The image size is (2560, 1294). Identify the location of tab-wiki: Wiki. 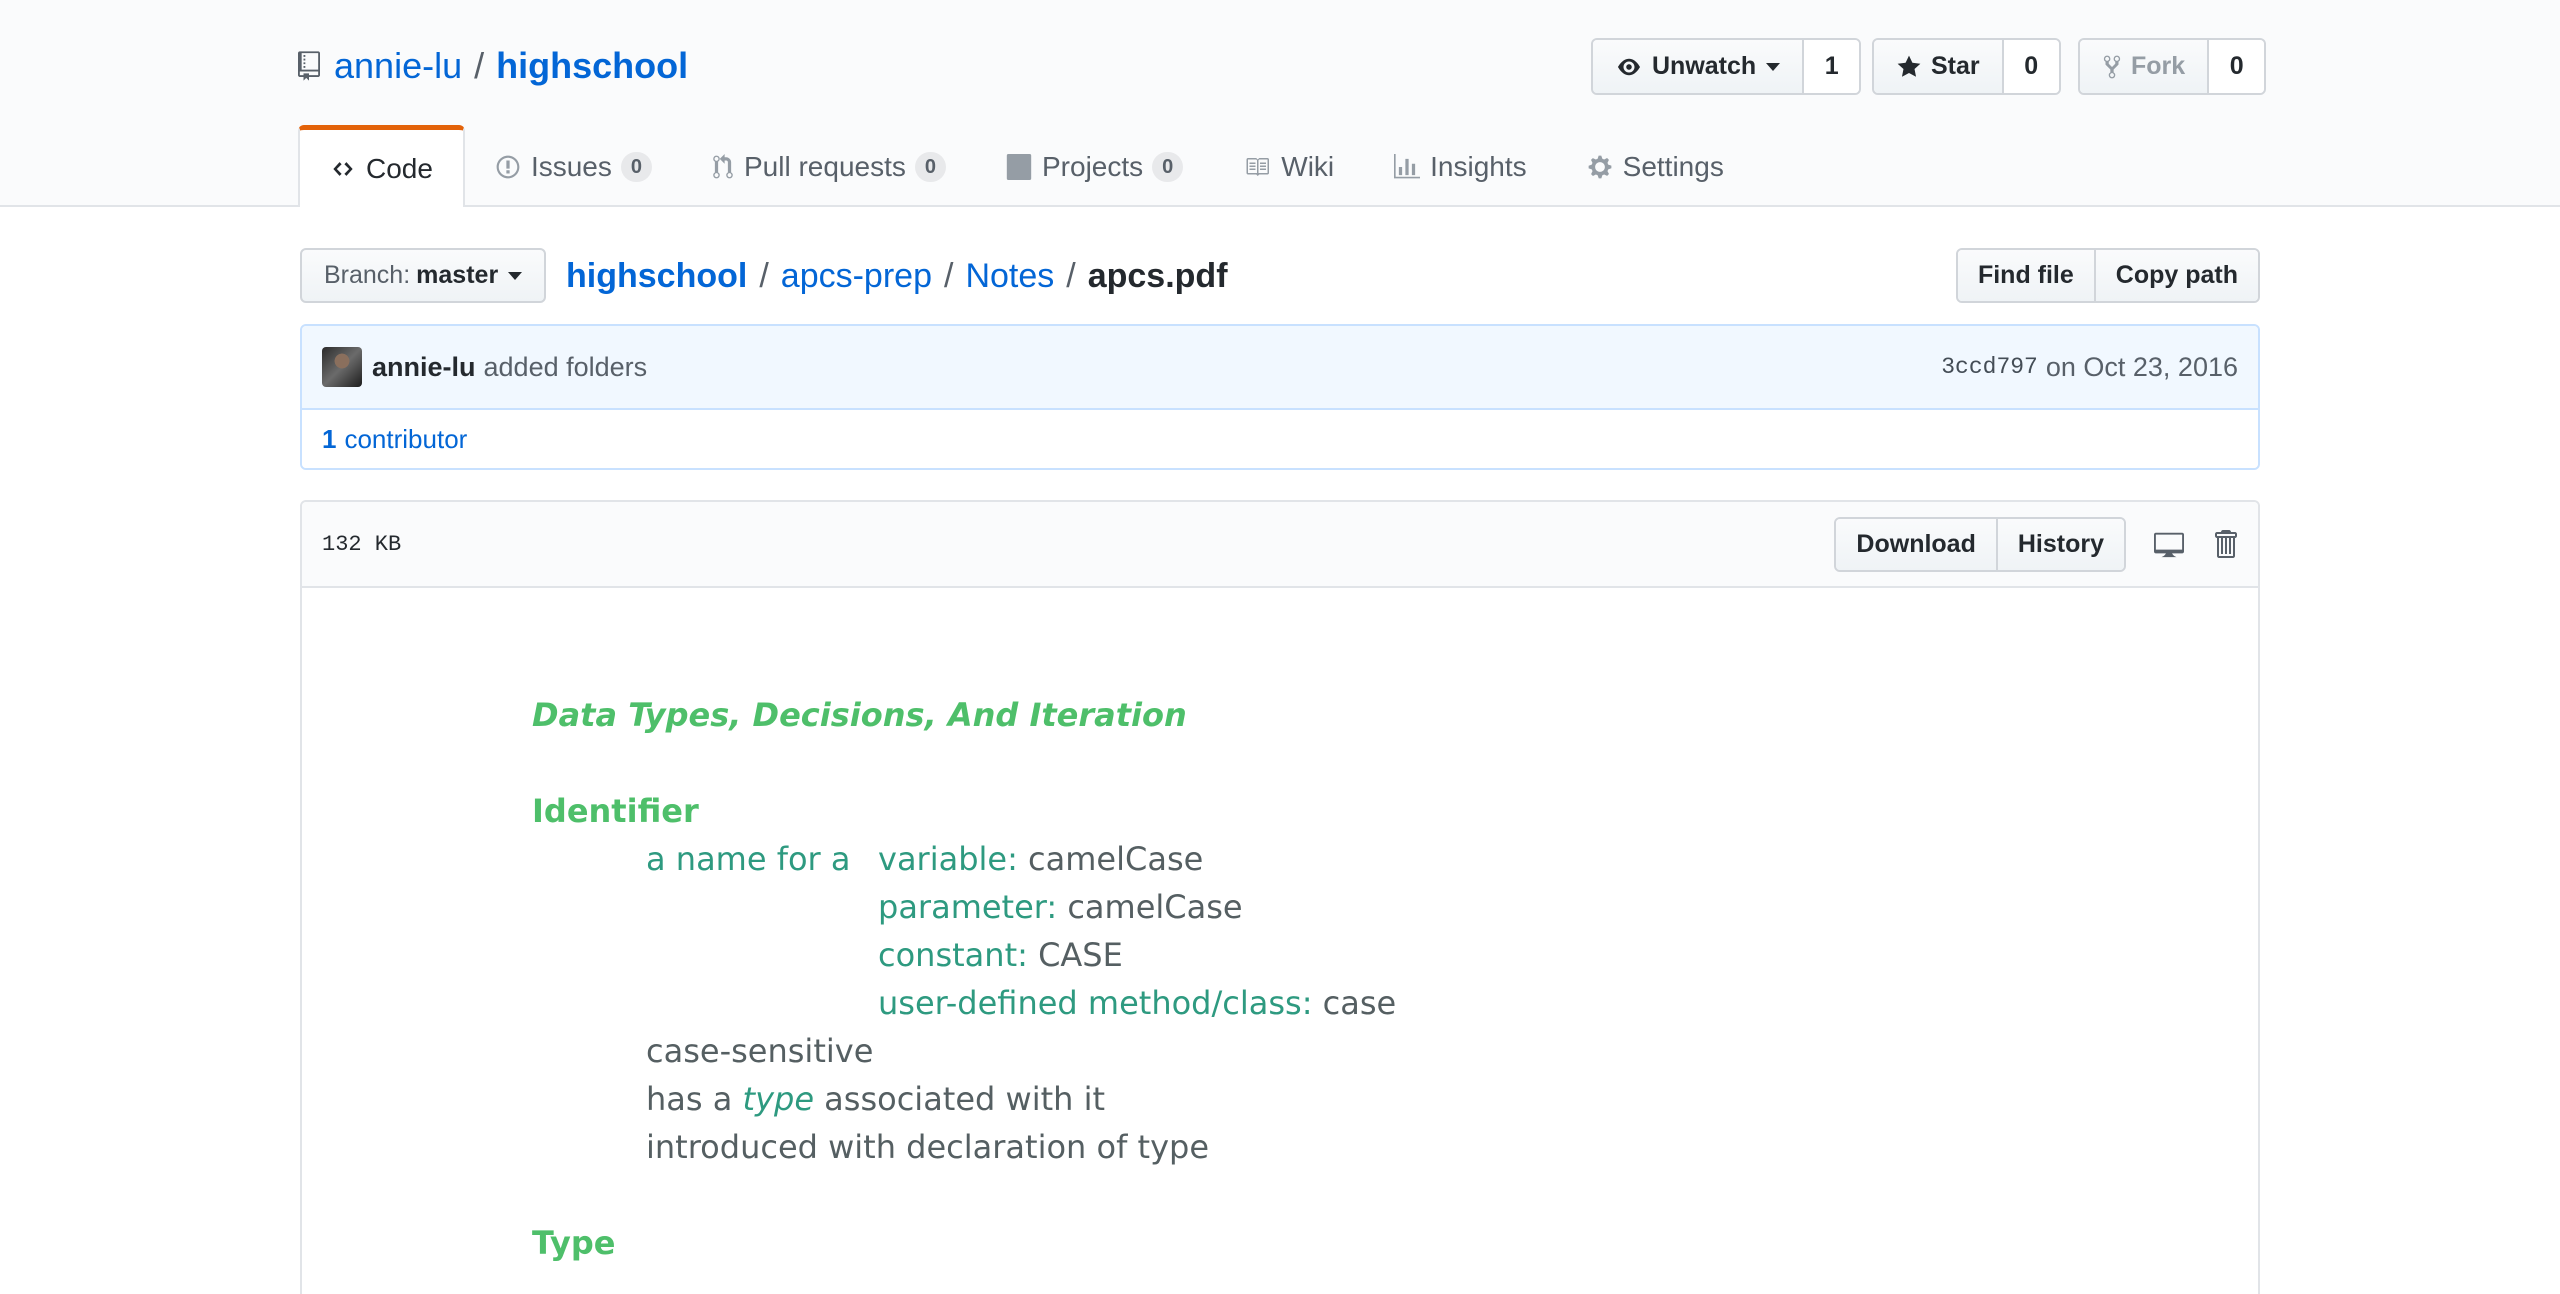
(1288, 167).